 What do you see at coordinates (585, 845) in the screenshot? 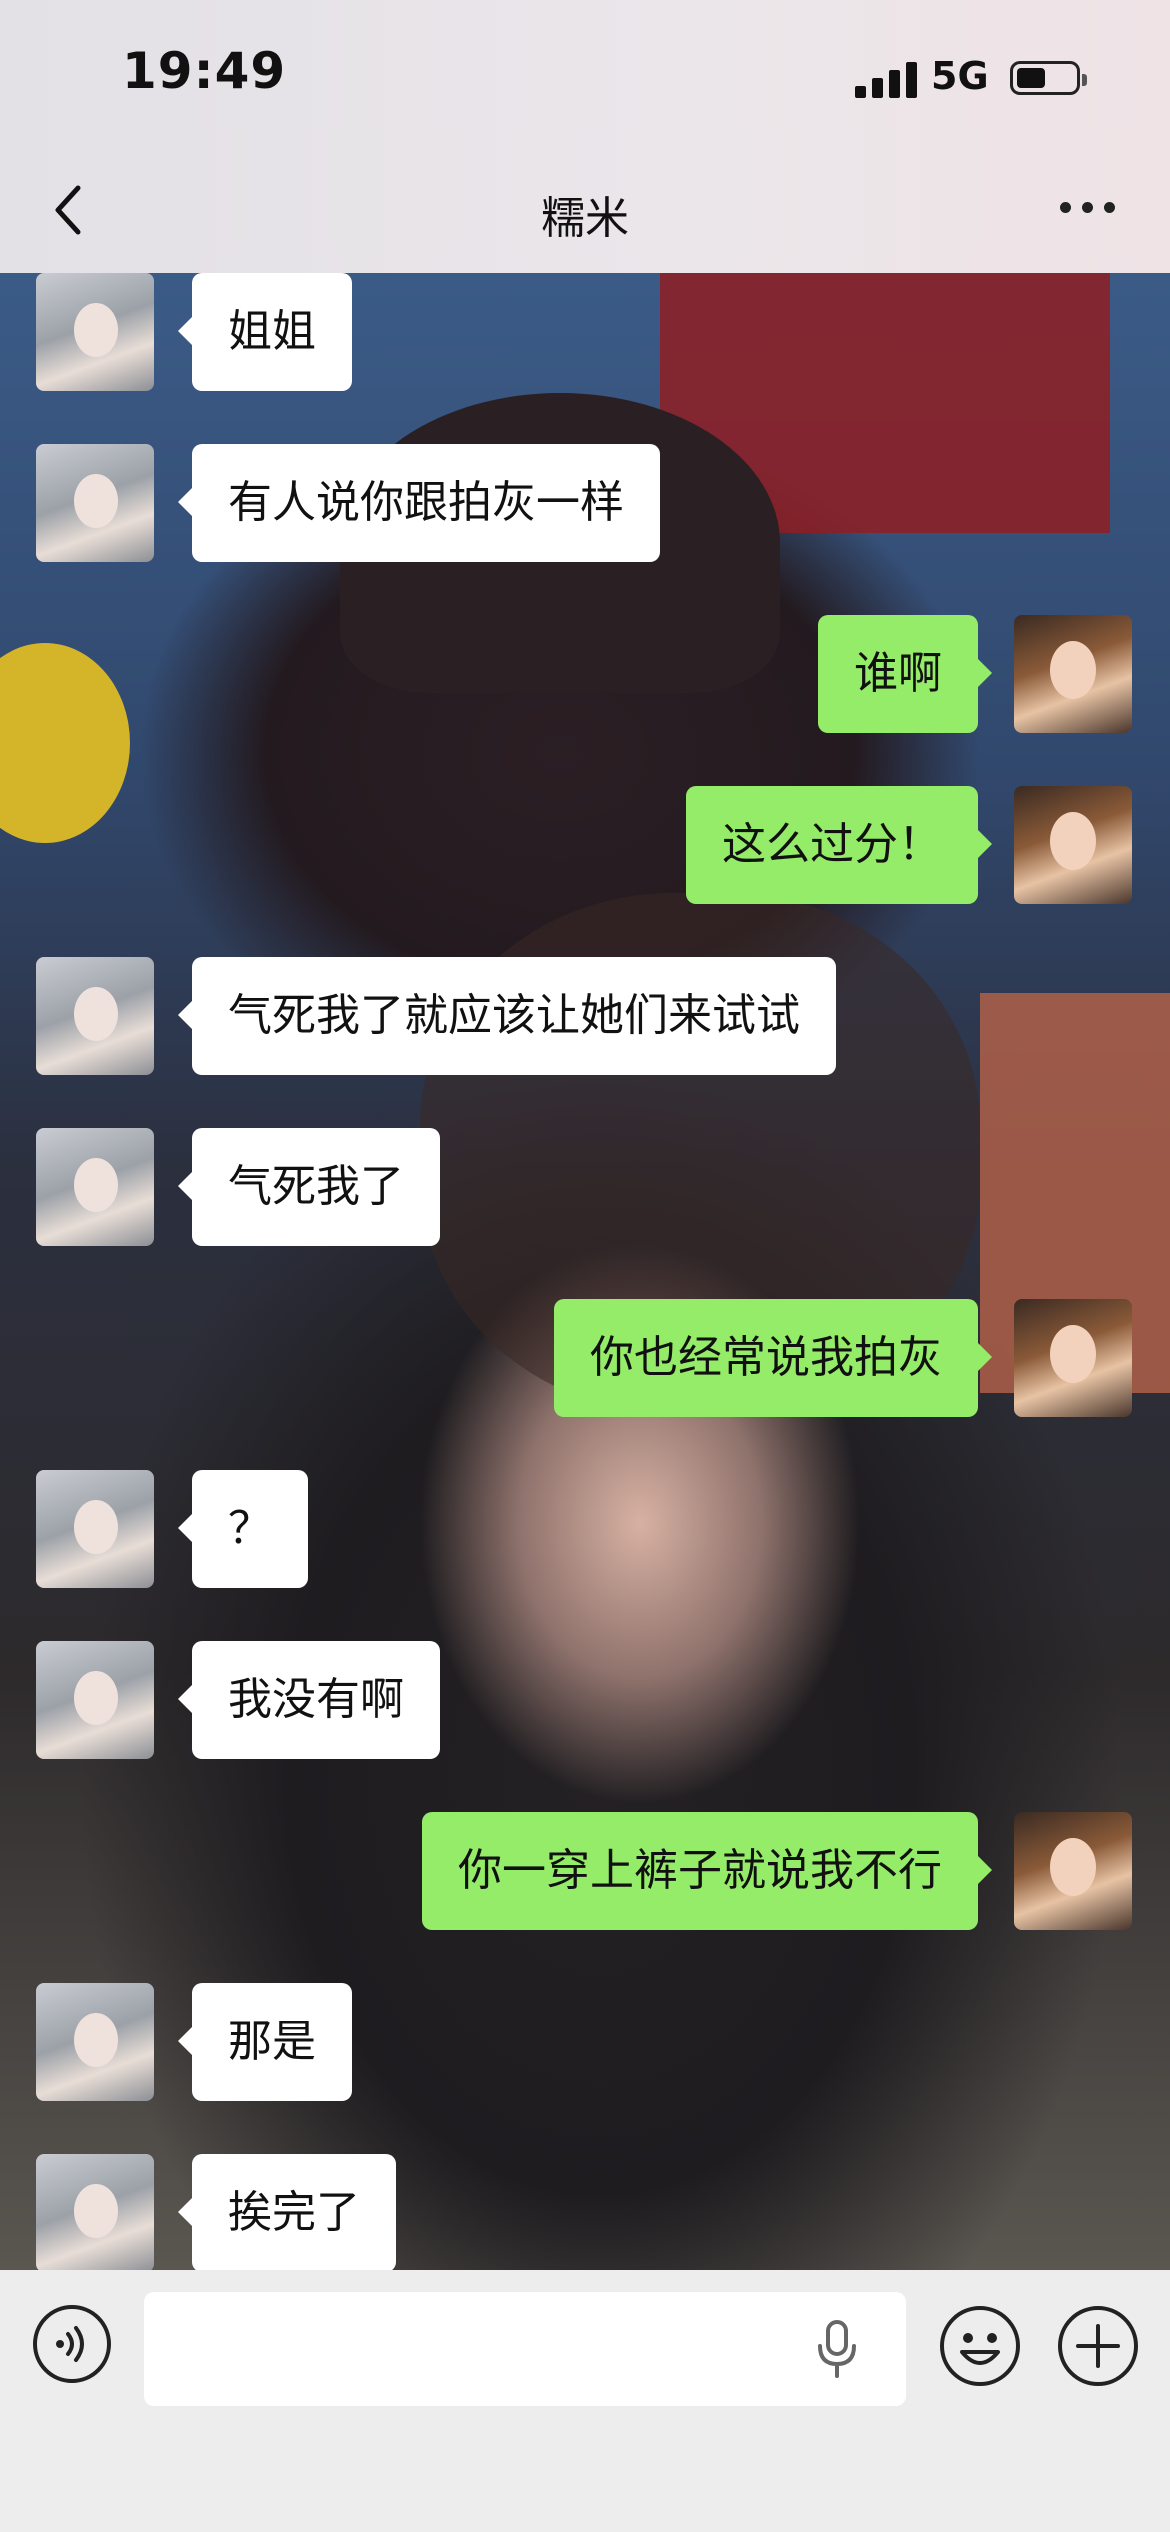
I see `sent-message: 这么过分！` at bounding box center [585, 845].